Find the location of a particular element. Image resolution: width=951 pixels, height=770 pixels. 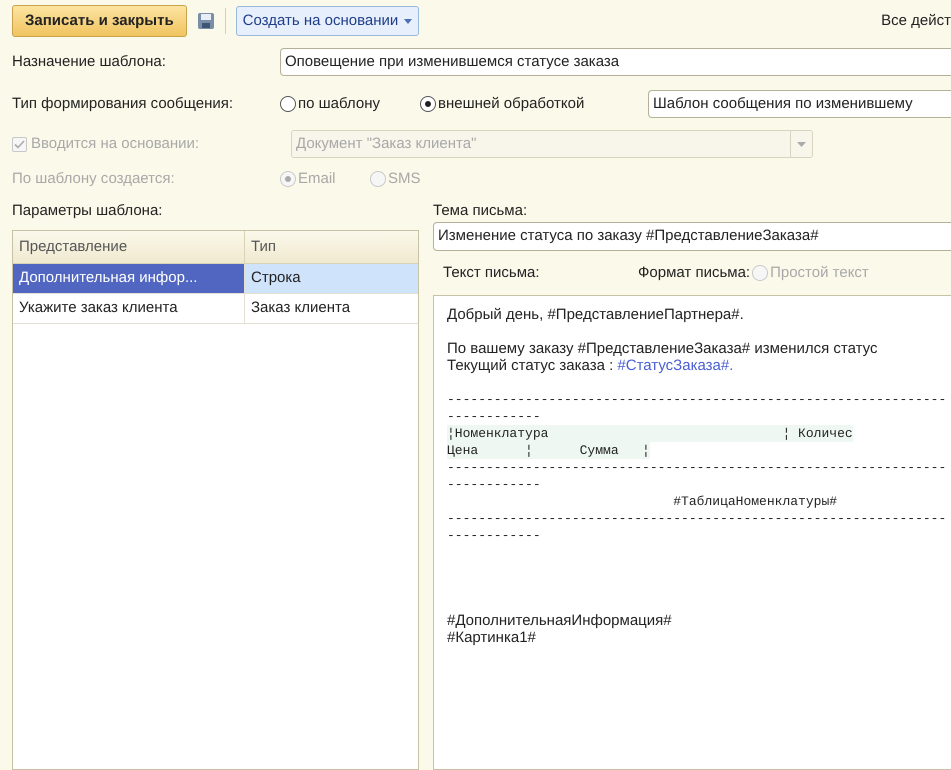

processing-field: Шаблон сообщения по изменившему is located at coordinates (799, 104).